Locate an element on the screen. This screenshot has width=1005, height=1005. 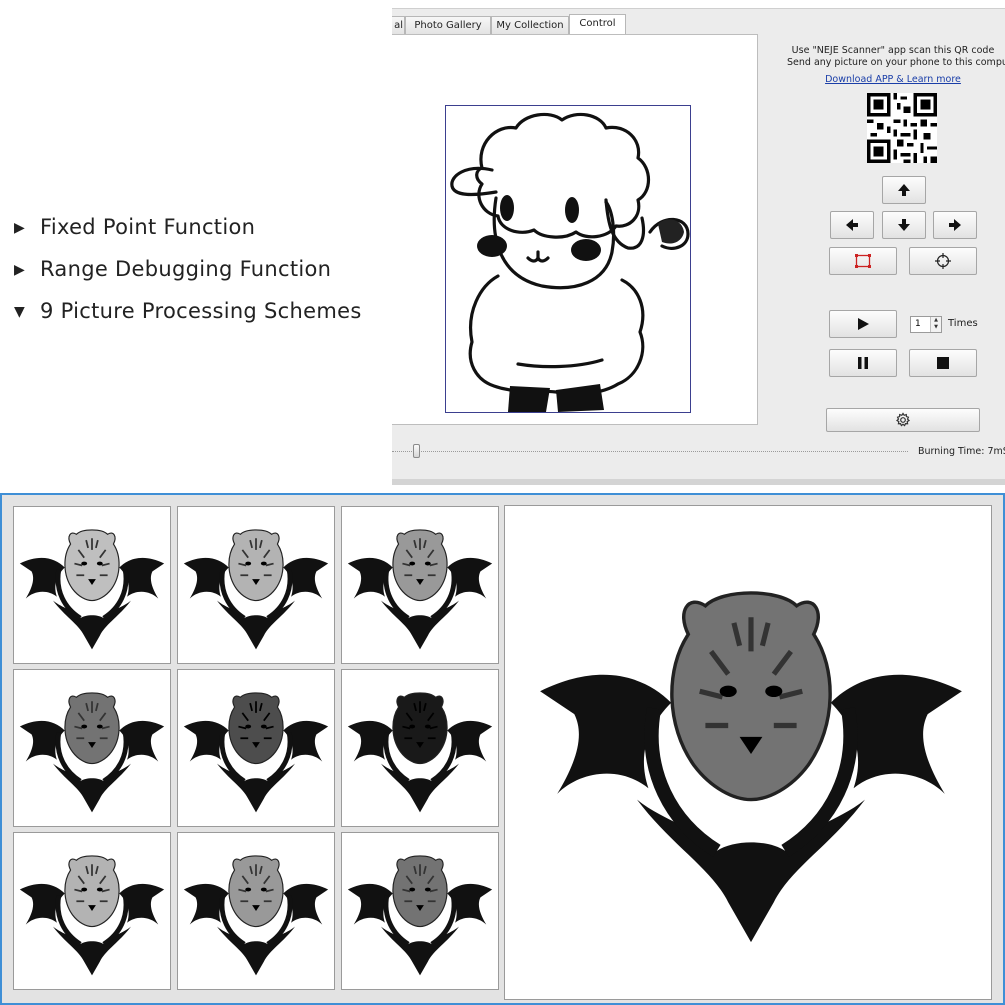
sheep-image is located at coordinates (570, 262).